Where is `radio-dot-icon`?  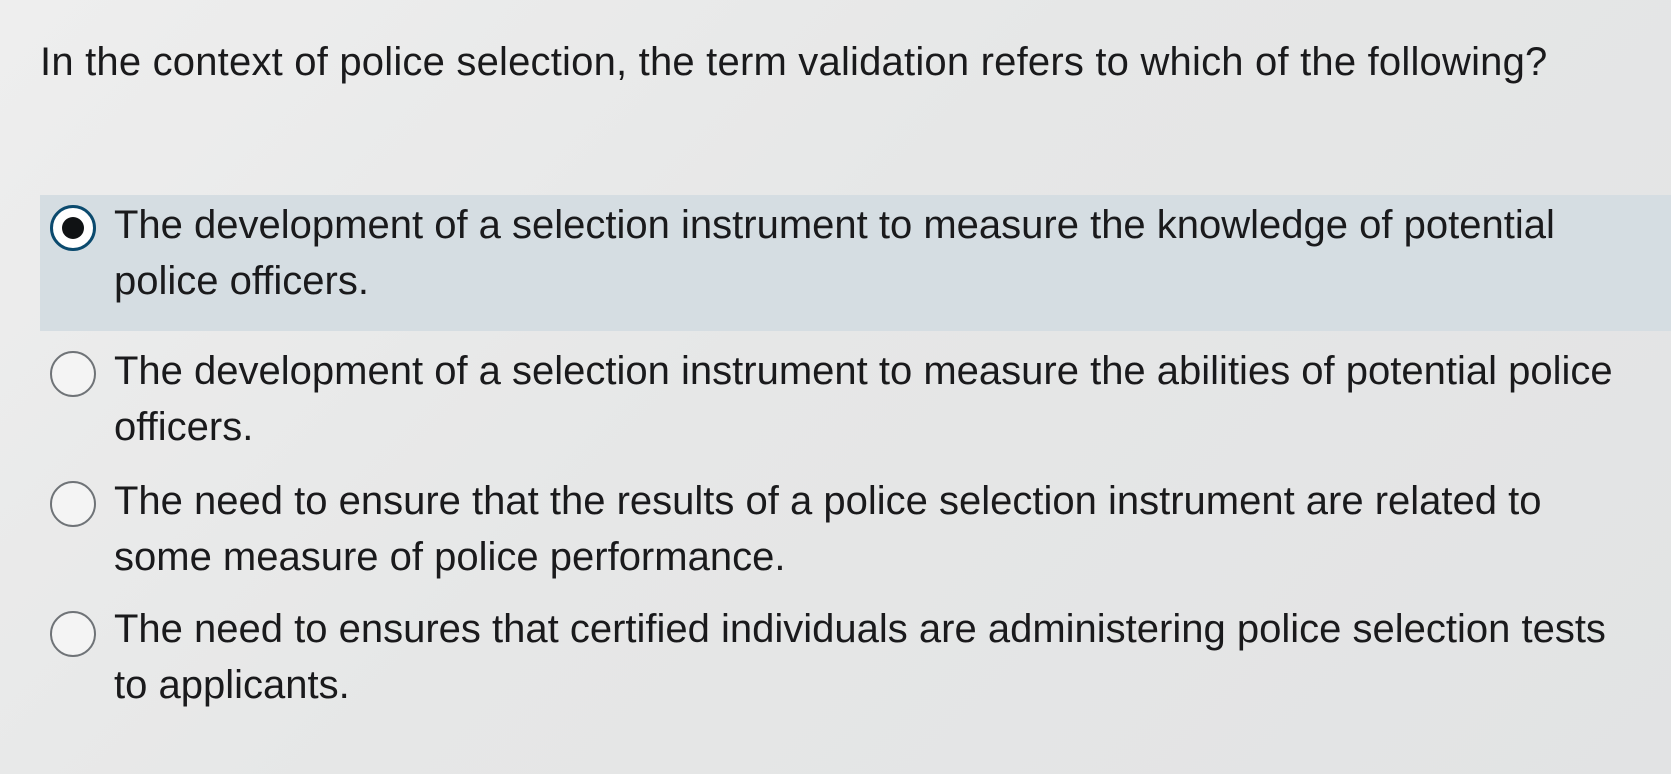 radio-dot-icon is located at coordinates (73, 228).